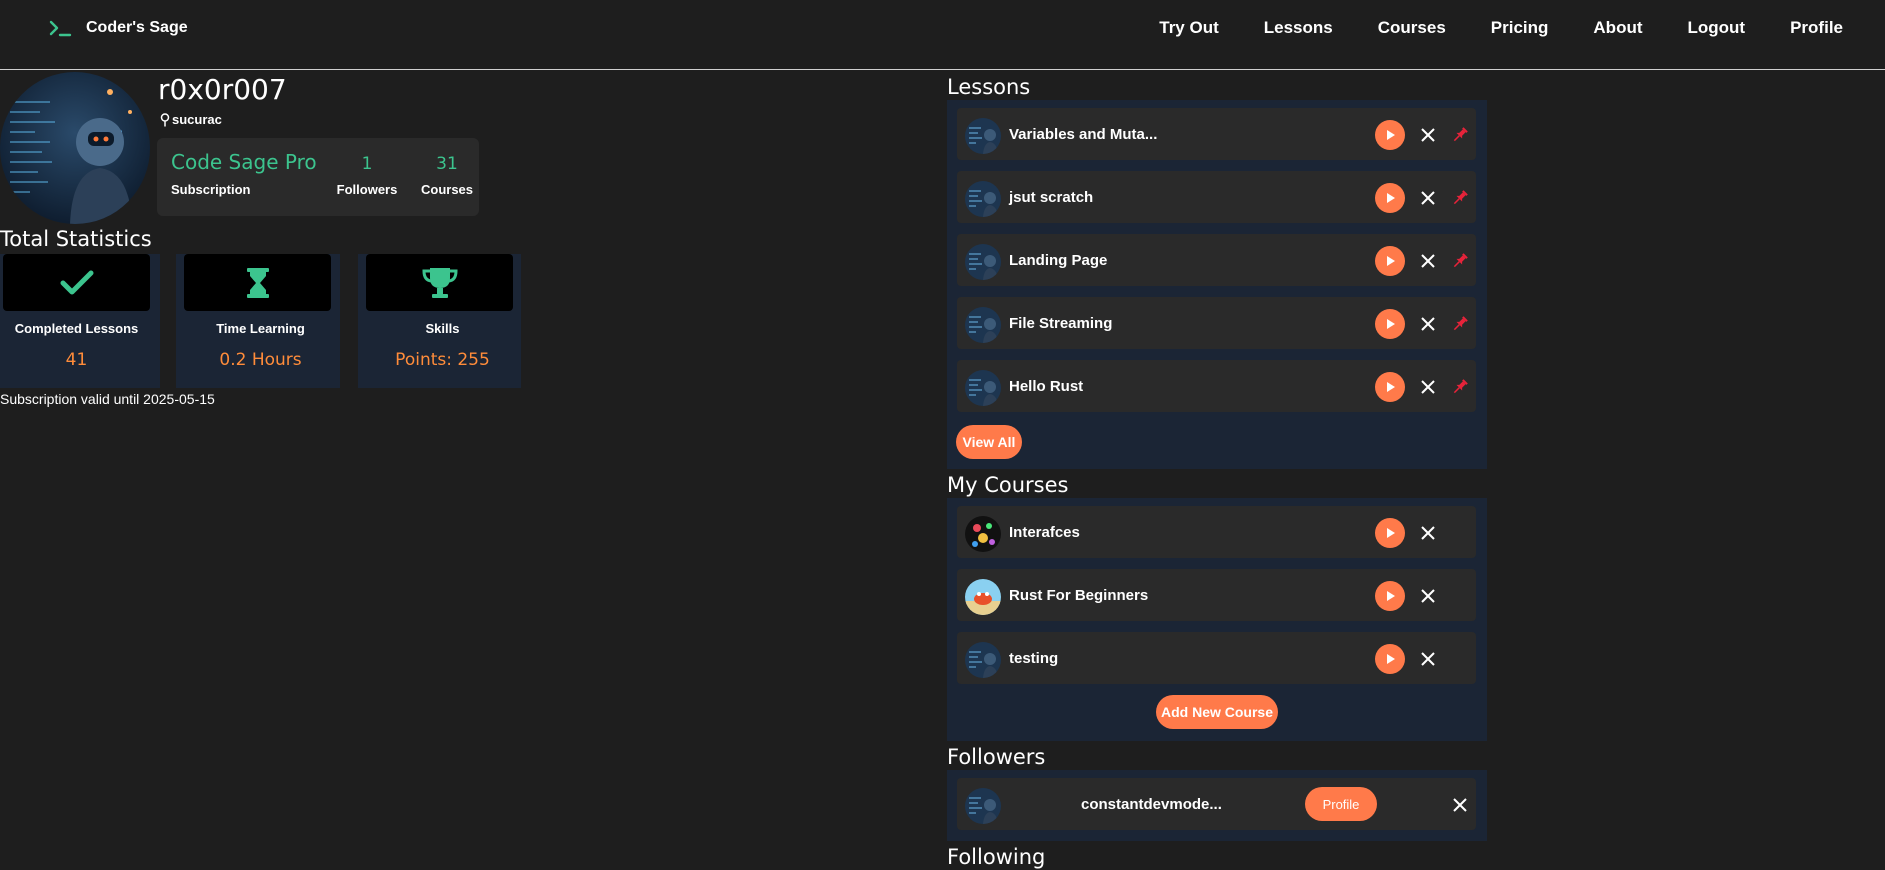 This screenshot has height=870, width=1885. Describe the element at coordinates (1051, 197) in the screenshot. I see `lesson-title: jsut scratch` at that location.